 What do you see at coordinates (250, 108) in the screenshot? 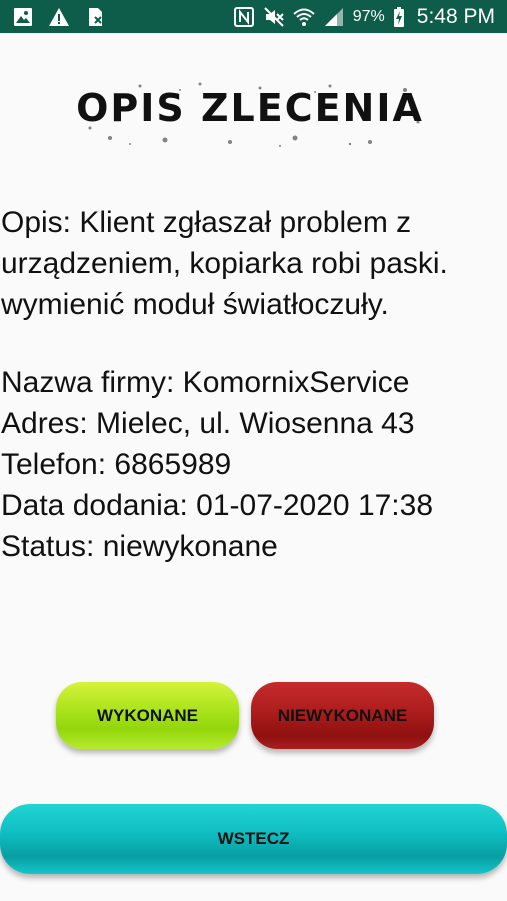
I see `page-title: OPIS ZLECENIA` at bounding box center [250, 108].